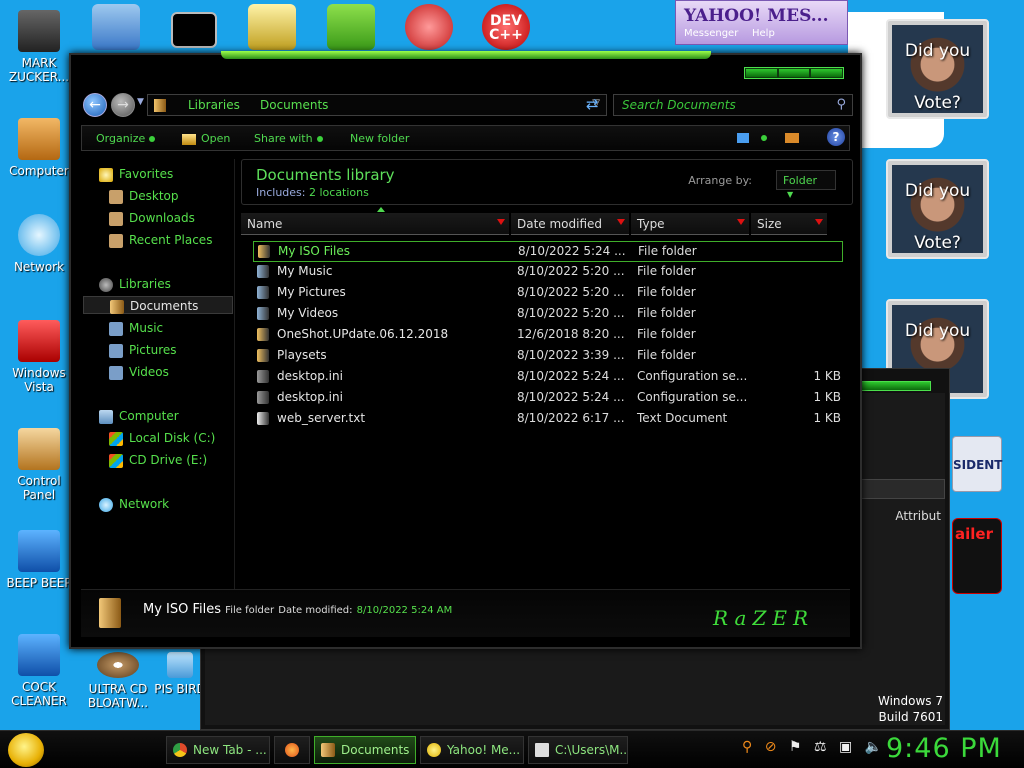 The image size is (1024, 768). I want to click on nav-label: Network, so click(144, 504).